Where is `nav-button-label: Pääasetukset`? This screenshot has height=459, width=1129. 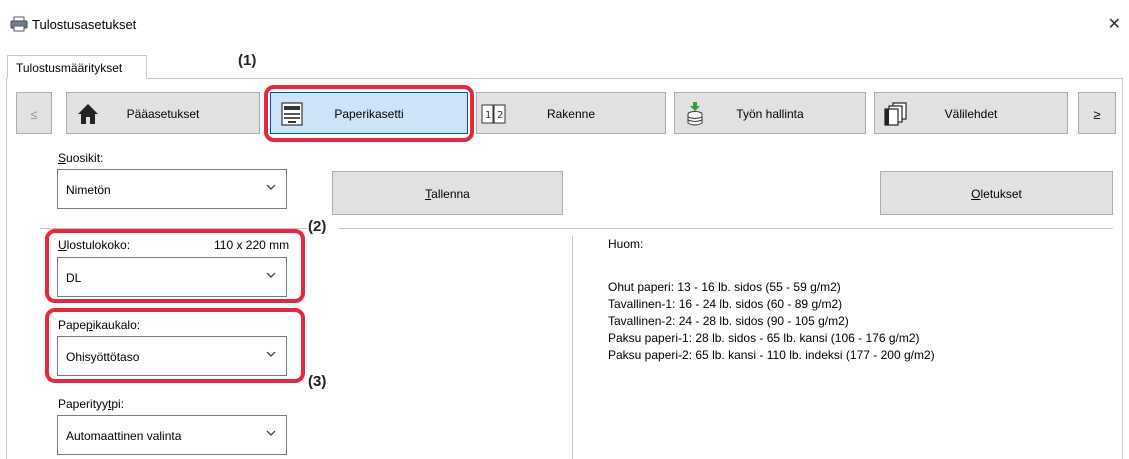 nav-button-label: Pääasetukset is located at coordinates (163, 114).